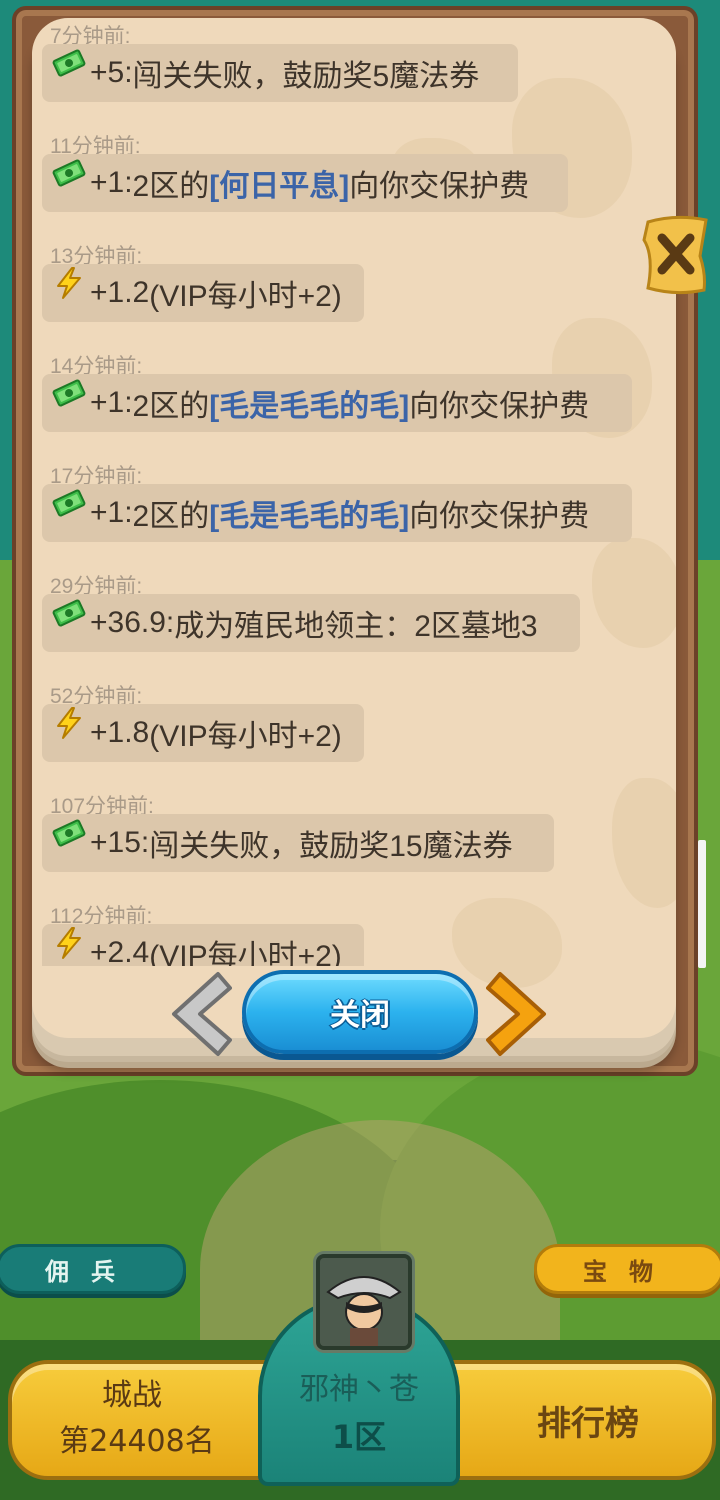 The image size is (720, 1500). I want to click on close-x-icon, so click(675, 255).